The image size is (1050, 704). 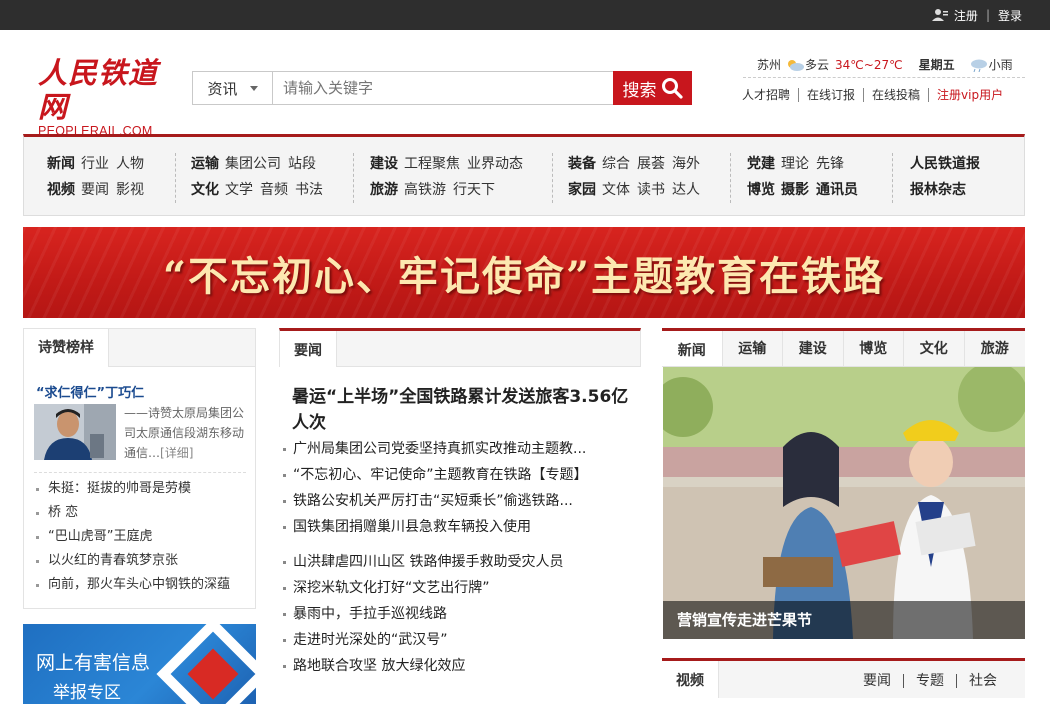 What do you see at coordinates (130, 190) in the screenshot?
I see `nav-film: 影视` at bounding box center [130, 190].